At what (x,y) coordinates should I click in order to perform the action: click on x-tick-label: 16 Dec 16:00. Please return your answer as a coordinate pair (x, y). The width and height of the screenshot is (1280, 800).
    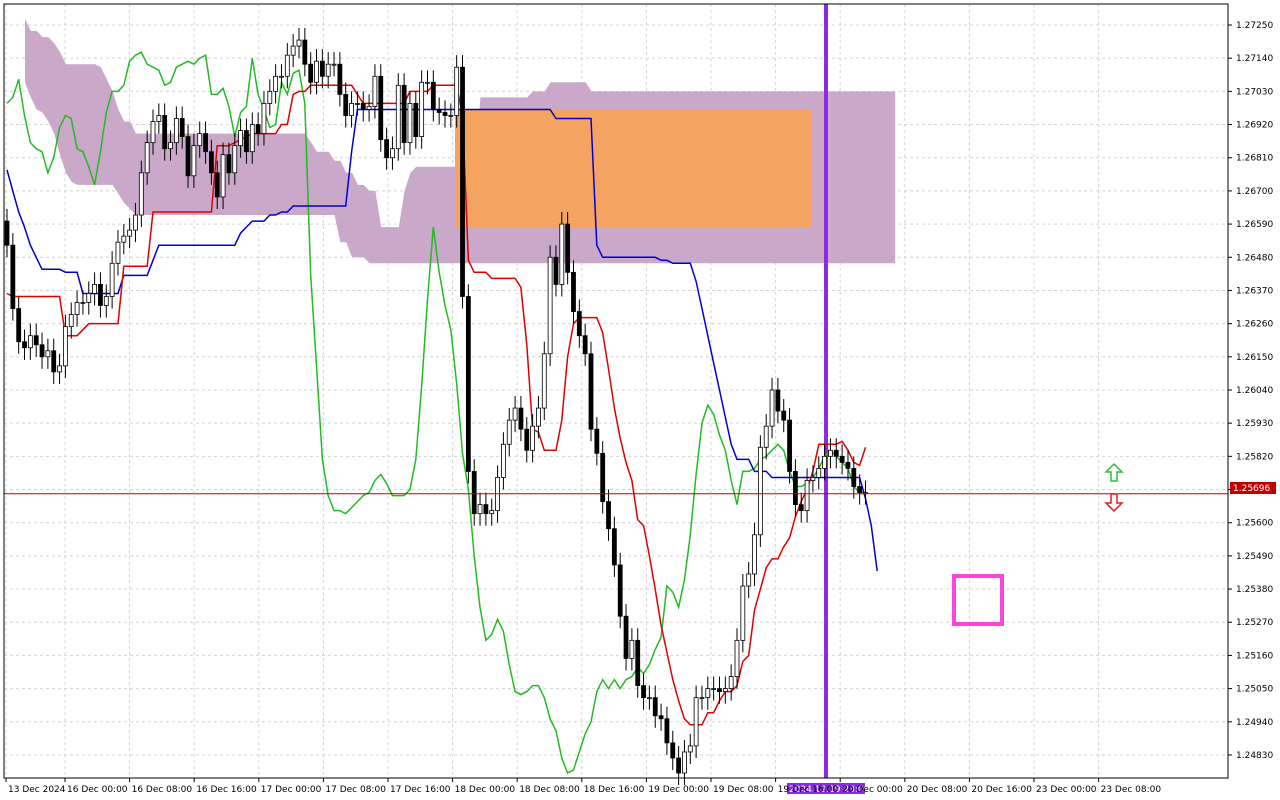
    Looking at the image, I should click on (226, 790).